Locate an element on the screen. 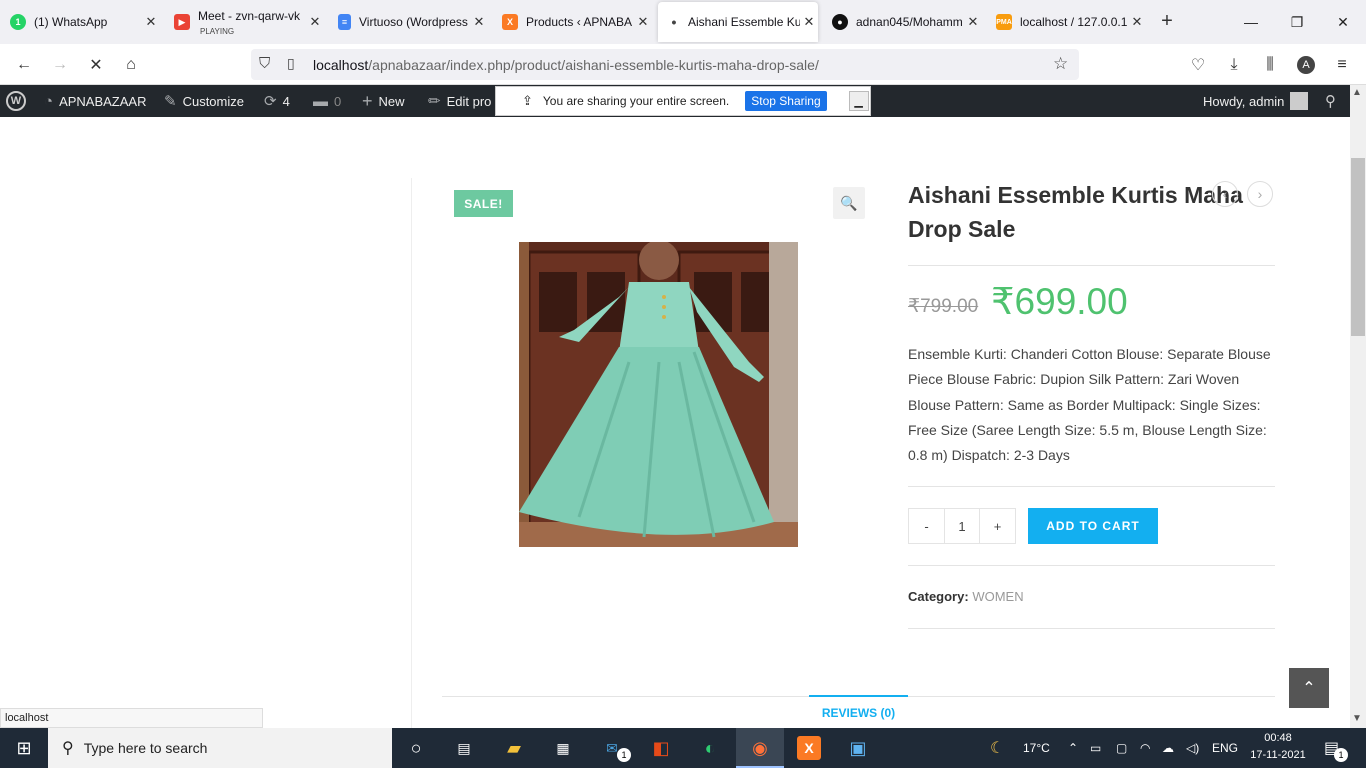 The image size is (1366, 768). github-icon: ● is located at coordinates (840, 22).